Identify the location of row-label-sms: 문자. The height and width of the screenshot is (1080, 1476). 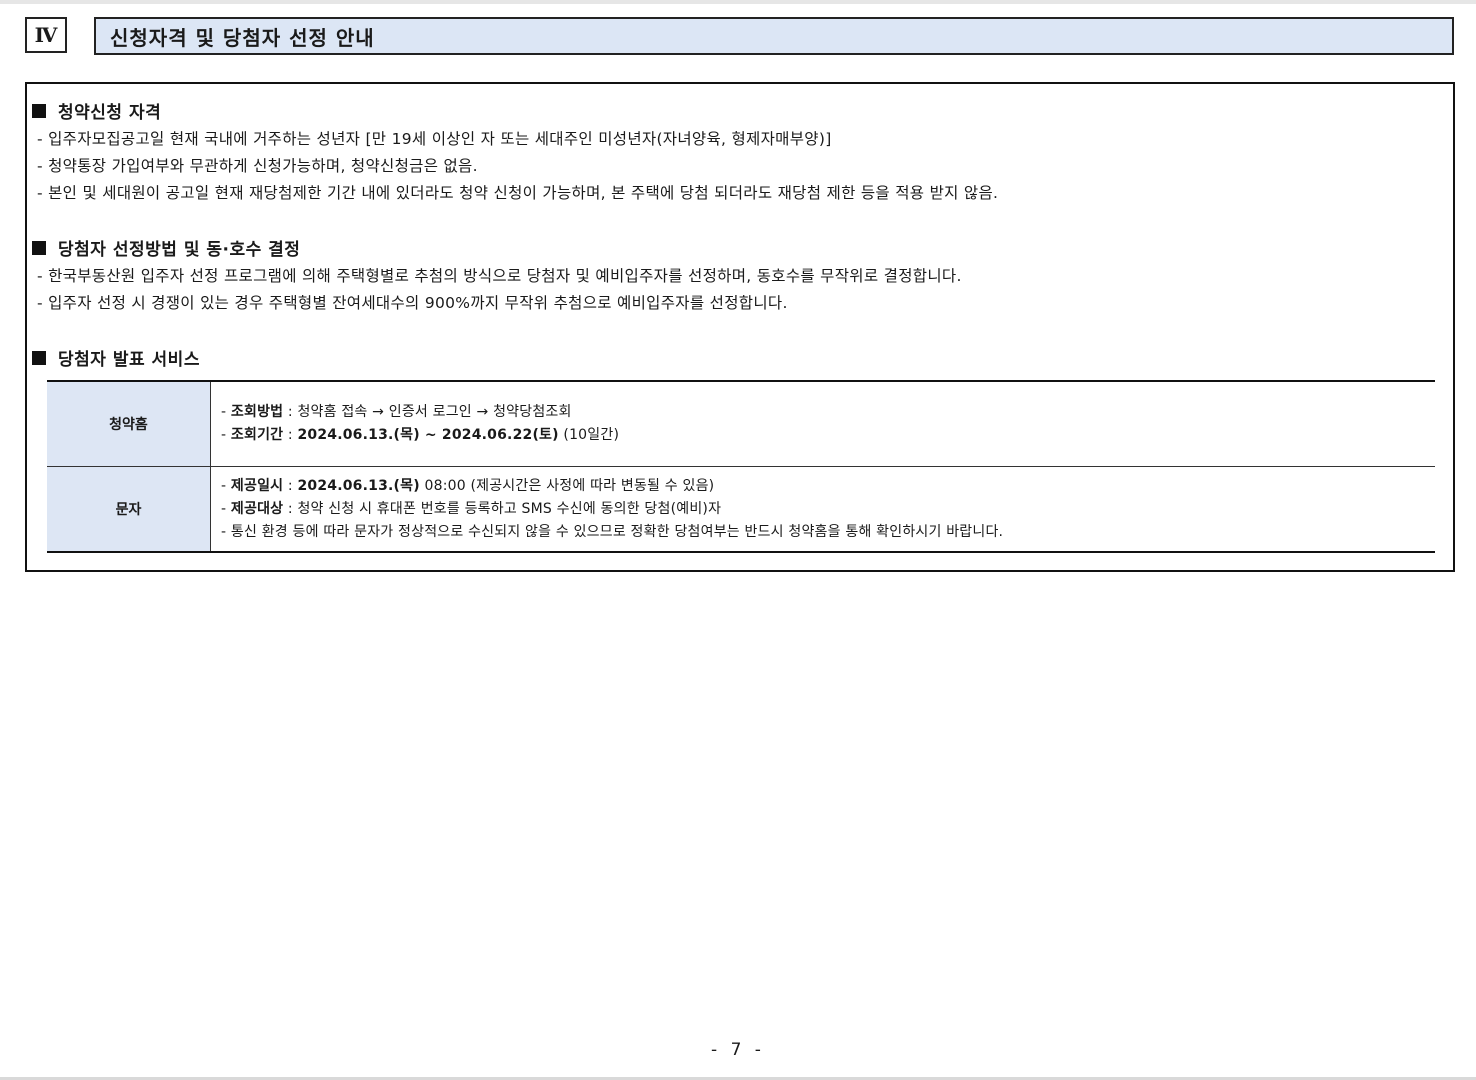
(129, 509).